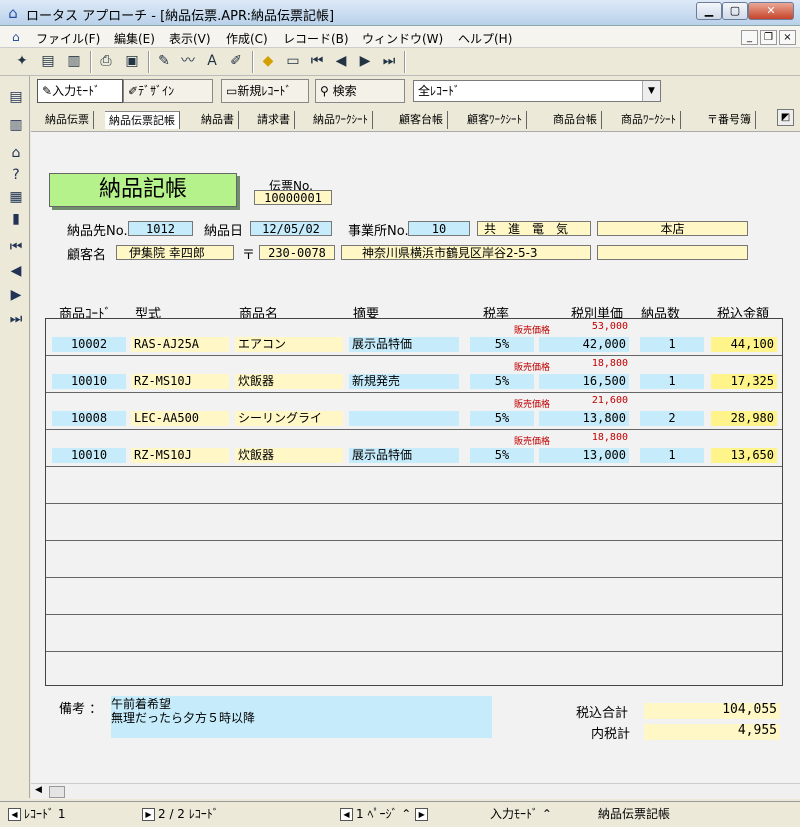 This screenshot has height=827, width=800. What do you see at coordinates (768, 37) in the screenshot?
I see `mdi-restore-button: ❐` at bounding box center [768, 37].